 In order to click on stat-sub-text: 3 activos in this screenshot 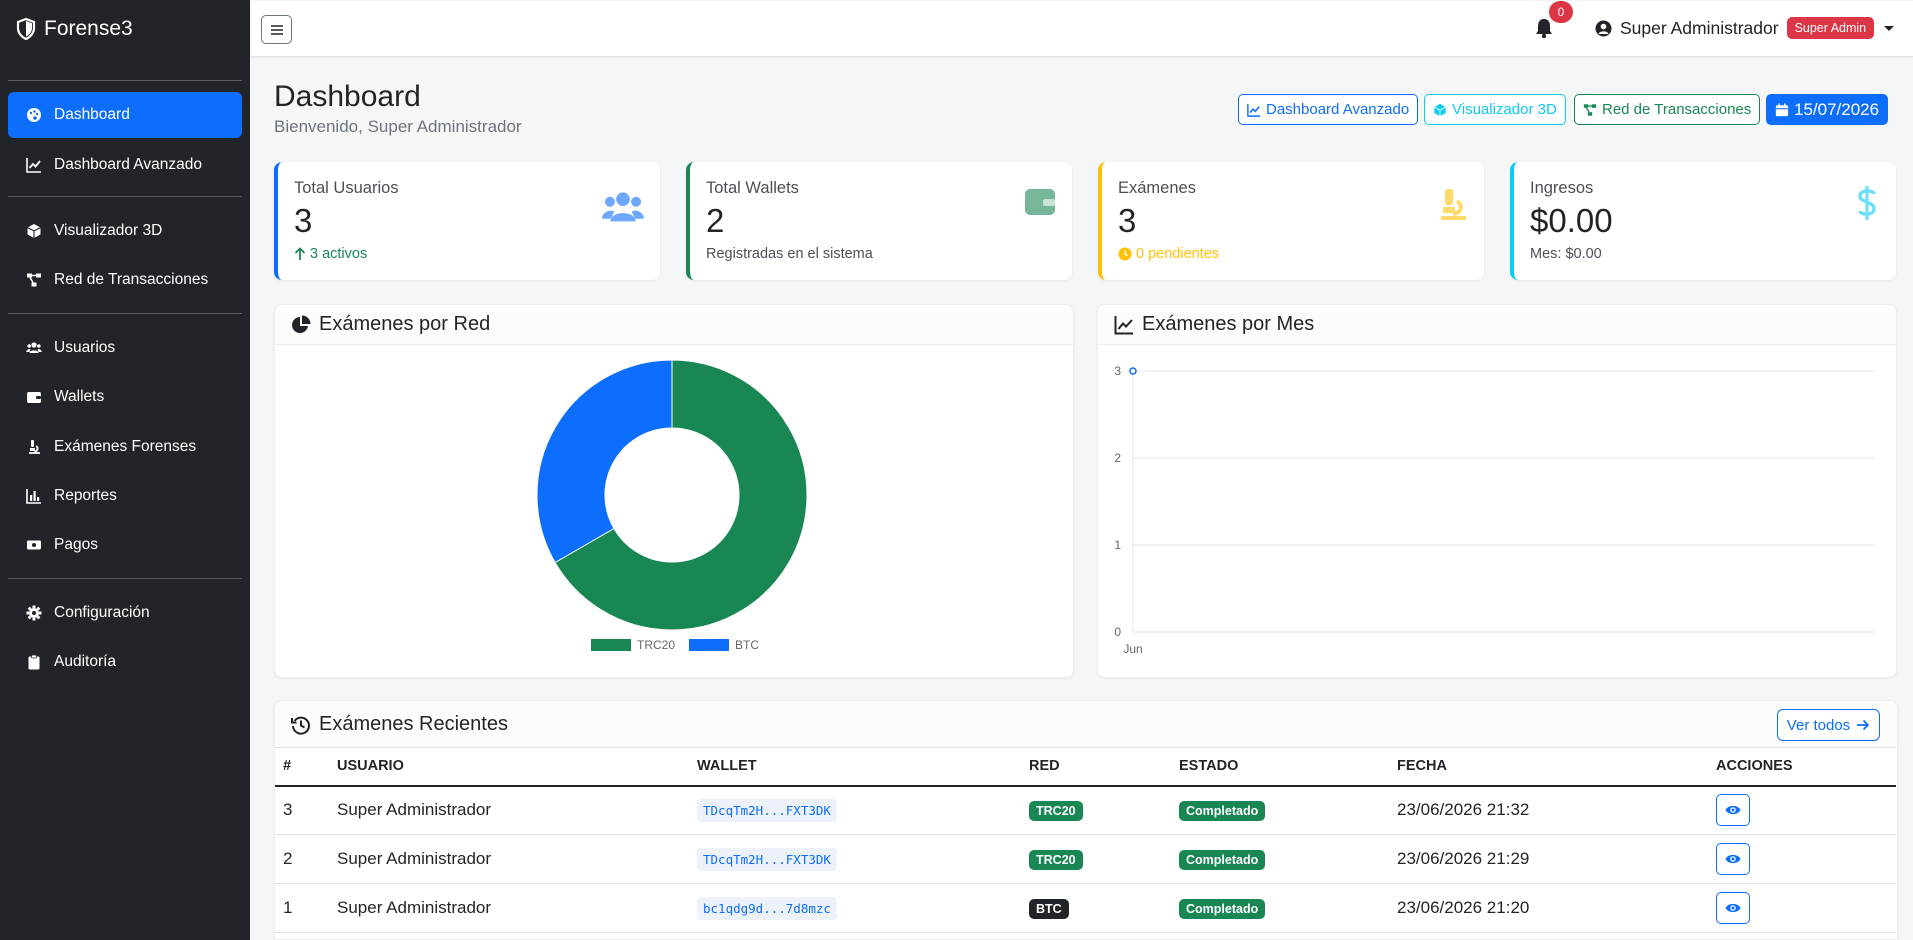, I will do `click(339, 254)`.